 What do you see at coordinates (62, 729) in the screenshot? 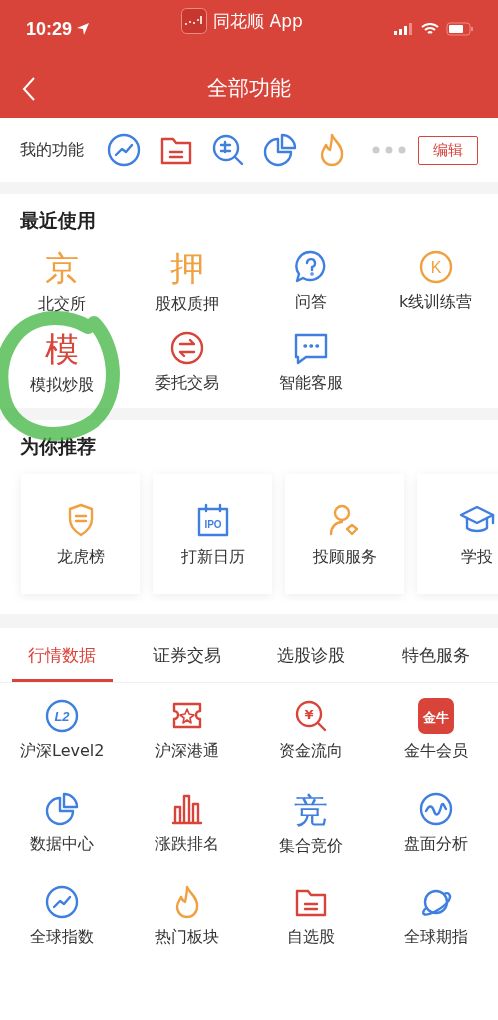
I see `function-item: L2 沪深Level2` at bounding box center [62, 729].